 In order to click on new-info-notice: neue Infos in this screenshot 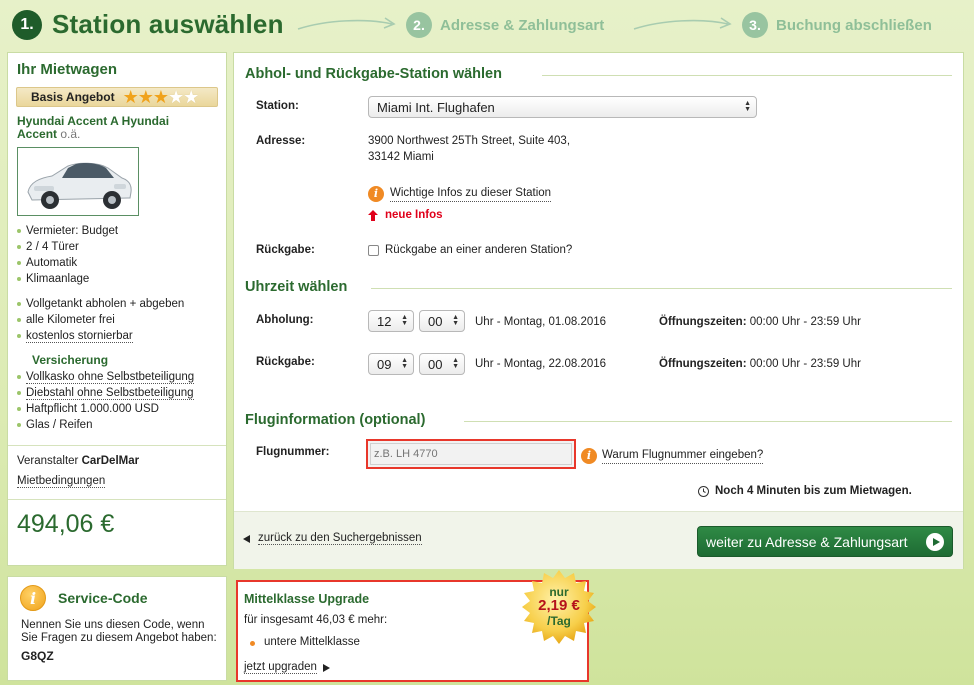, I will do `click(405, 215)`.